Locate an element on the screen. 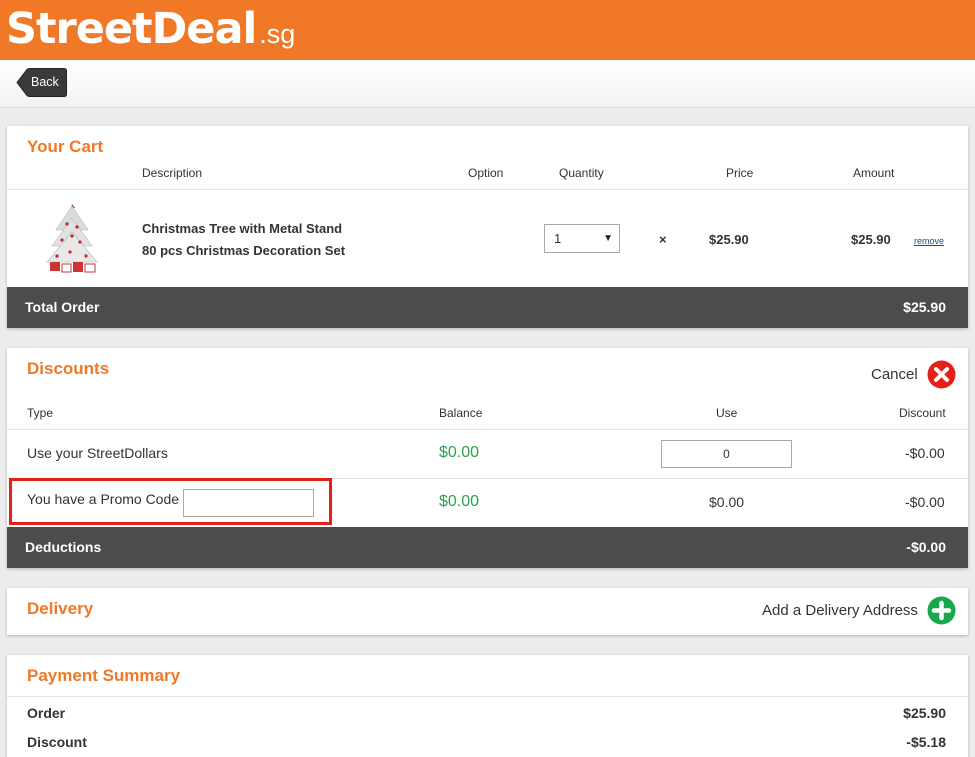 This screenshot has height=757, width=975. deductions-label: Deductions is located at coordinates (63, 547).